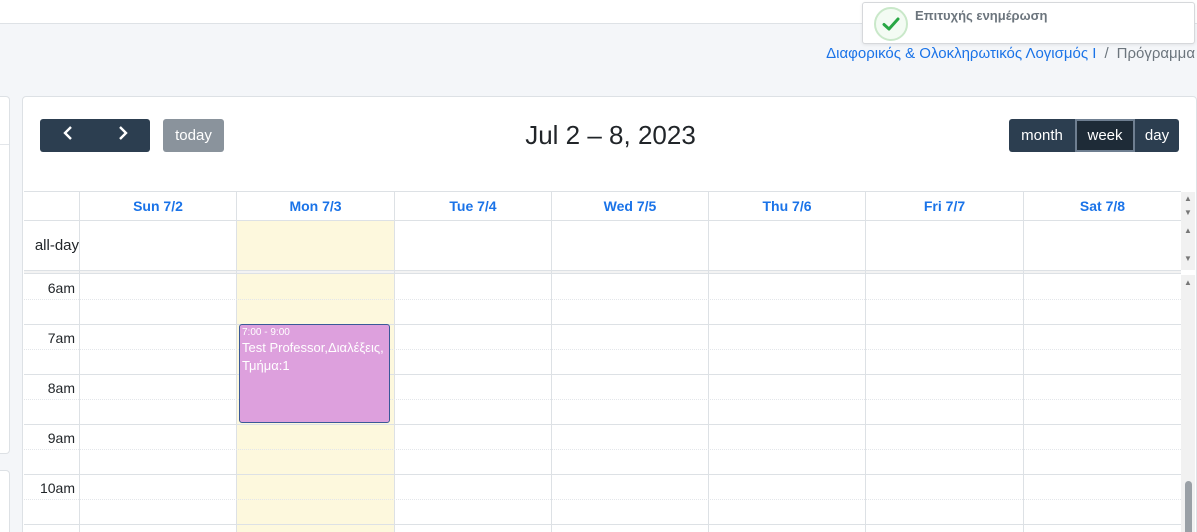 The image size is (1197, 532). Describe the element at coordinates (61, 338) in the screenshot. I see `time-label: 7am` at that location.